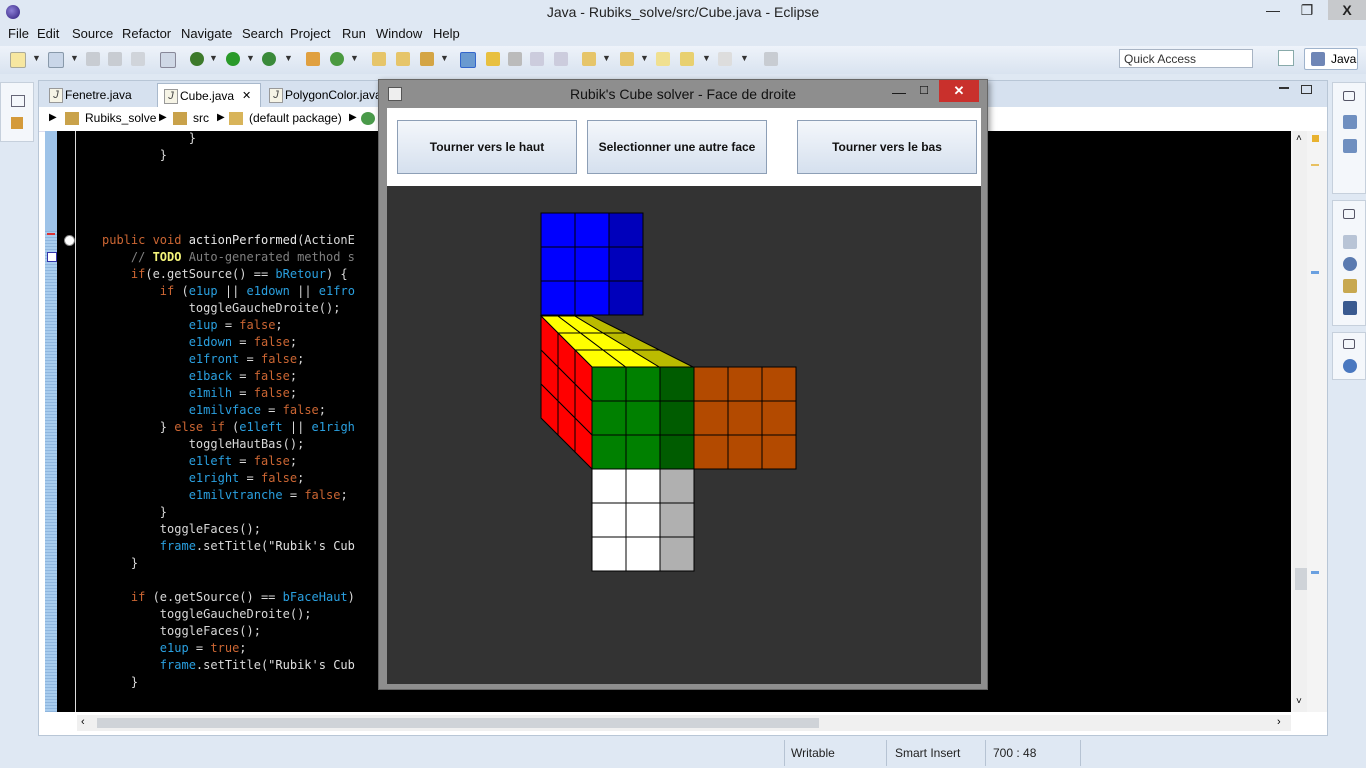 Image resolution: width=1366 pixels, height=768 pixels. What do you see at coordinates (197, 59) in the screenshot?
I see `debug-icon` at bounding box center [197, 59].